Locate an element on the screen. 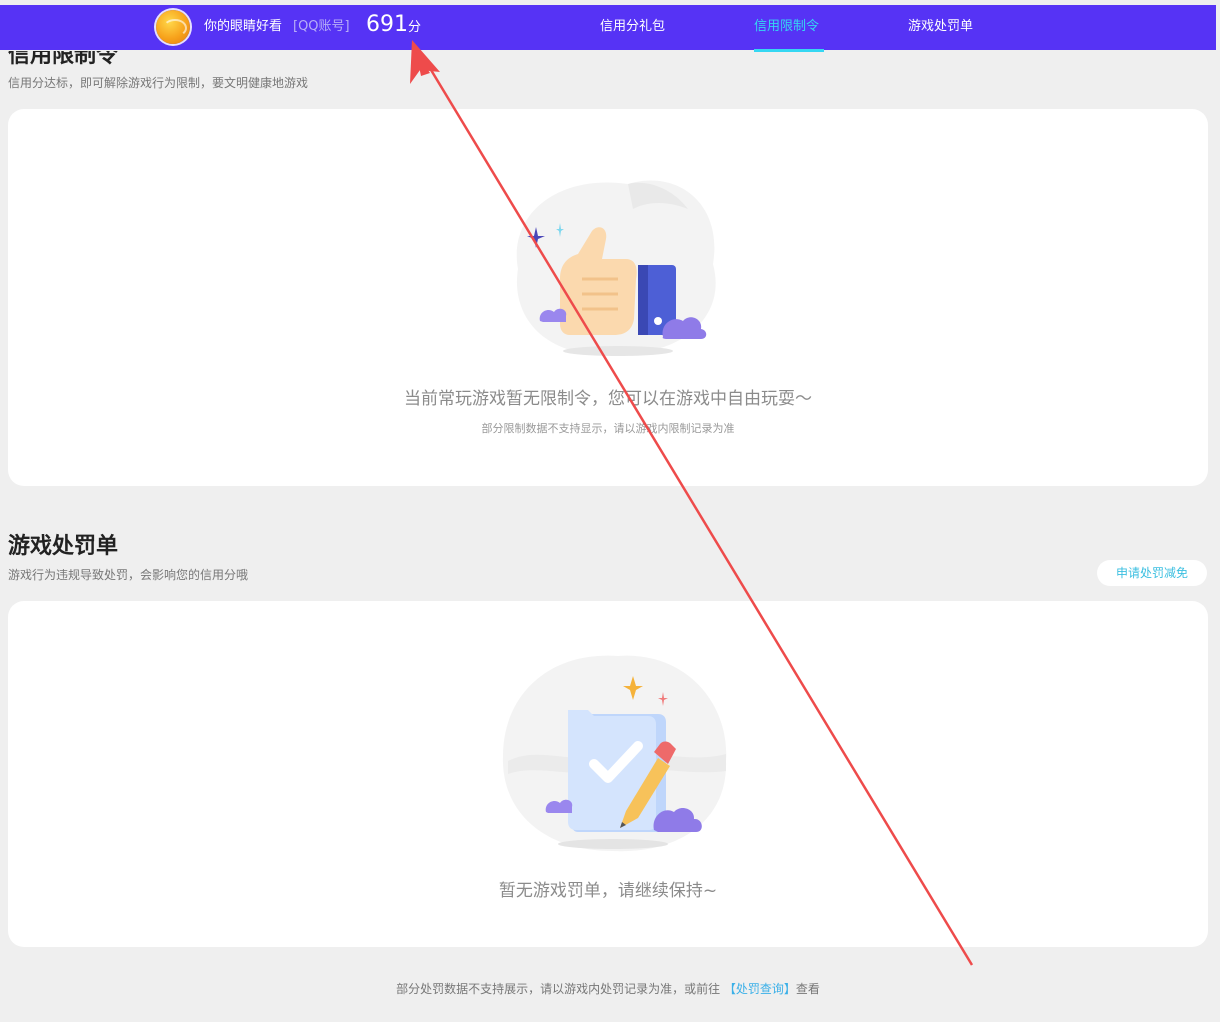  checklist-pencil-icon is located at coordinates (614, 753).